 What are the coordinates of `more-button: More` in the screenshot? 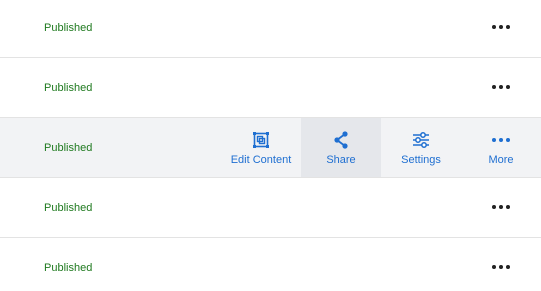 It's located at (501, 147).